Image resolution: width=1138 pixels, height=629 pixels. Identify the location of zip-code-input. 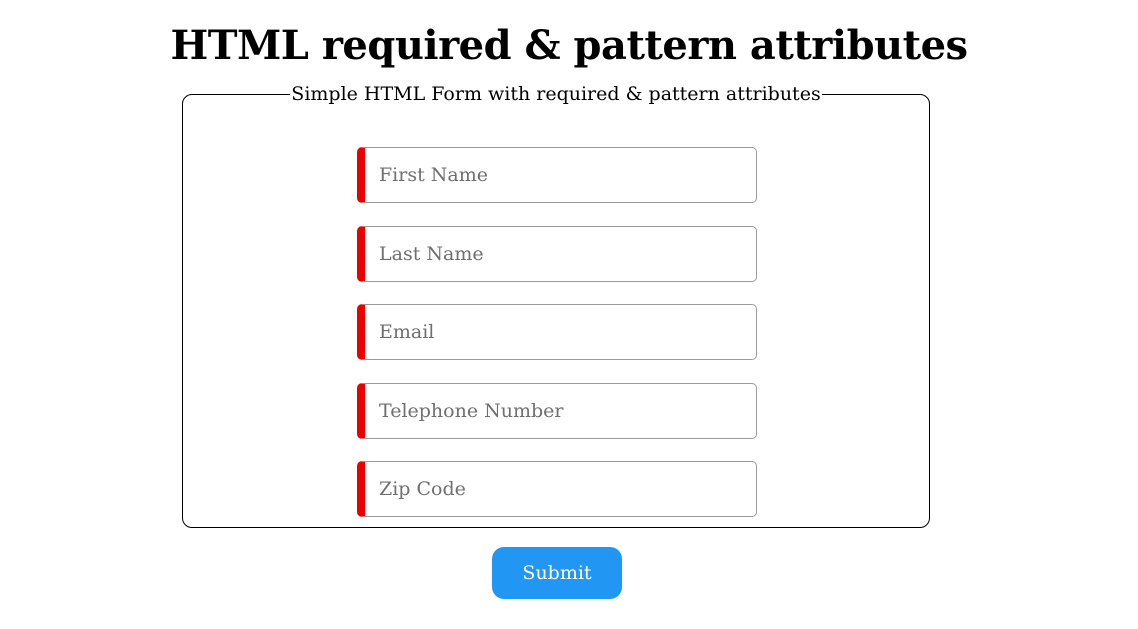
(557, 489).